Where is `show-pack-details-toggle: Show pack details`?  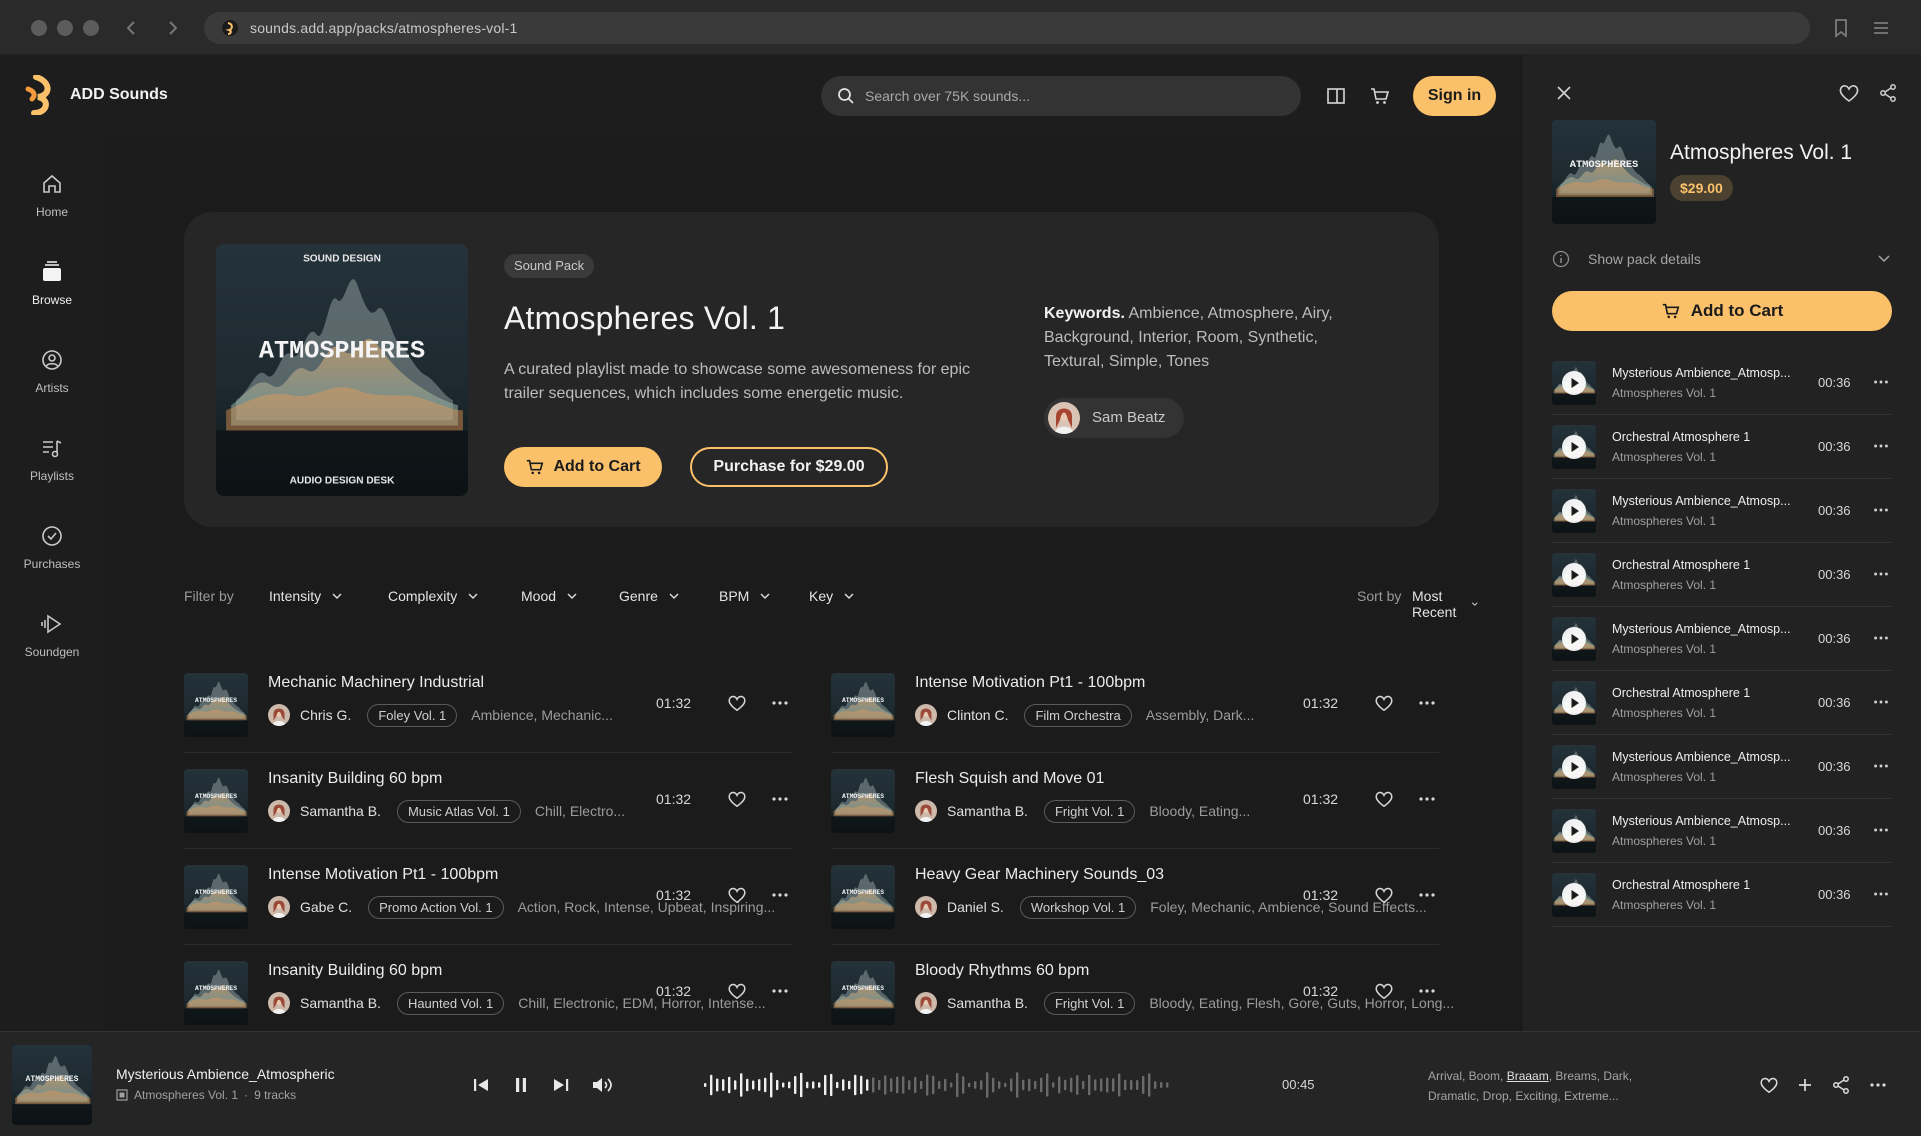
show-pack-details-toggle: Show pack details is located at coordinates (1722, 259).